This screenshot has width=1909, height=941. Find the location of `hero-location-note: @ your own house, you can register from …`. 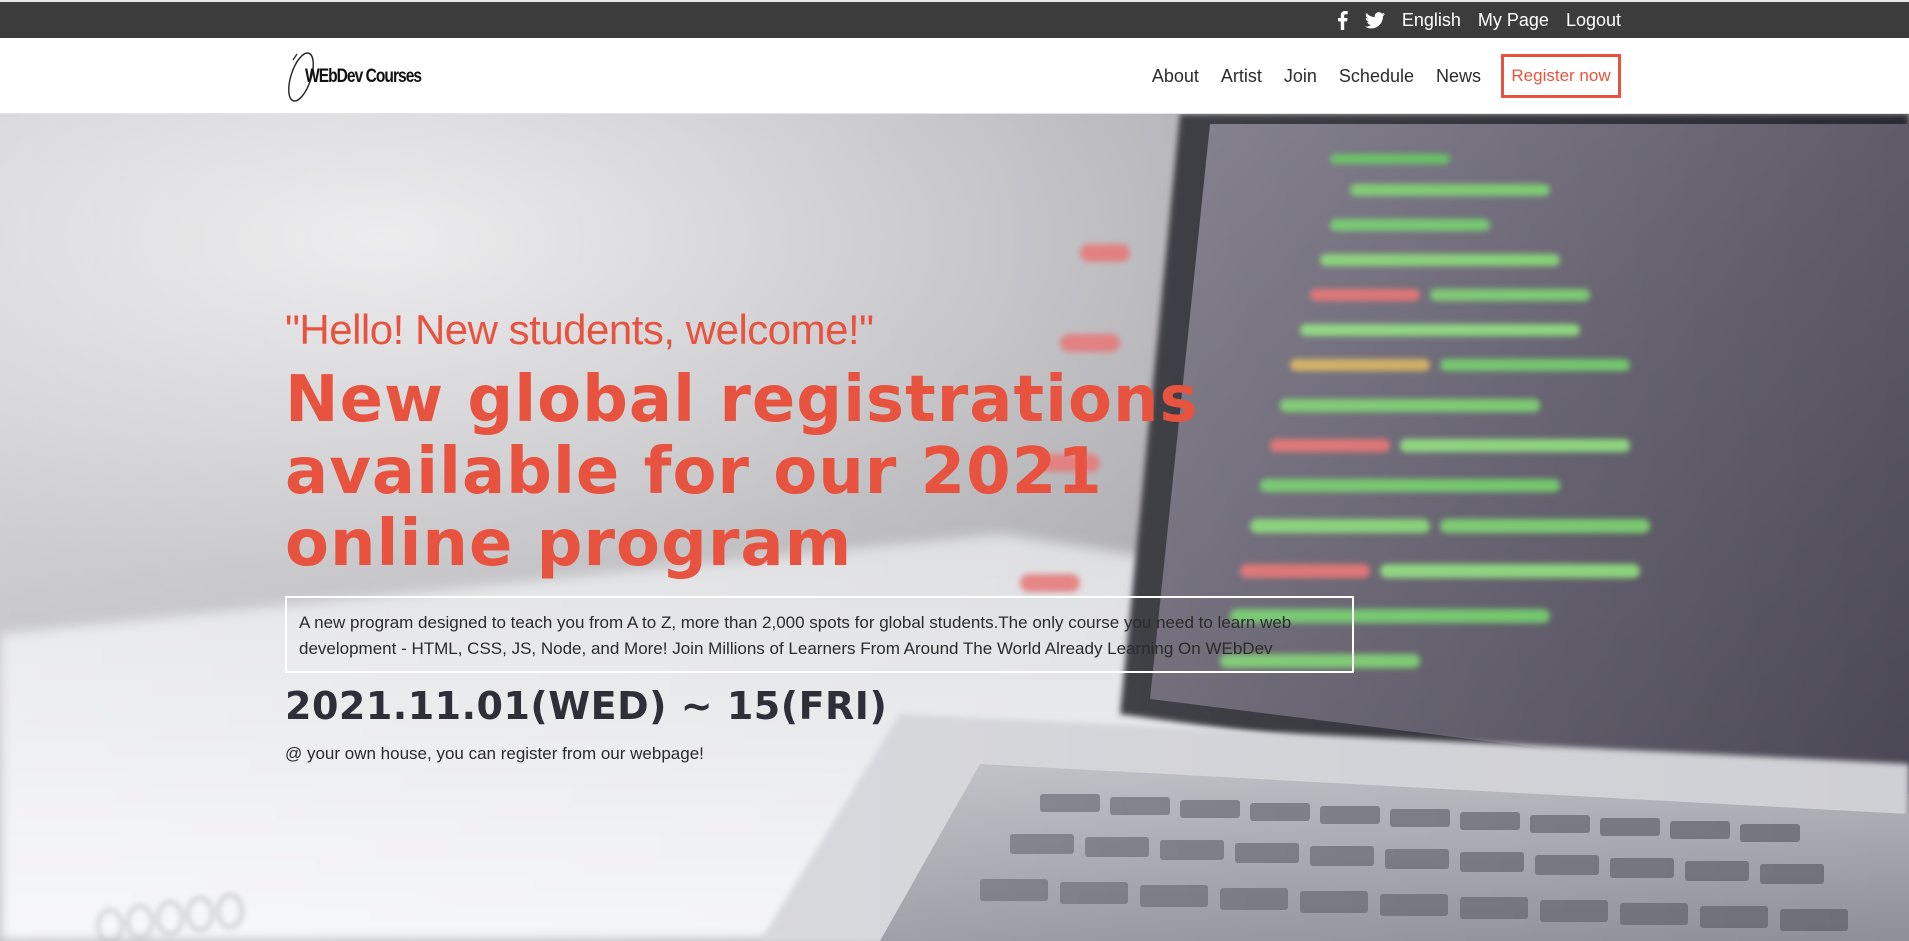

hero-location-note: @ your own house, you can register from … is located at coordinates (494, 753).